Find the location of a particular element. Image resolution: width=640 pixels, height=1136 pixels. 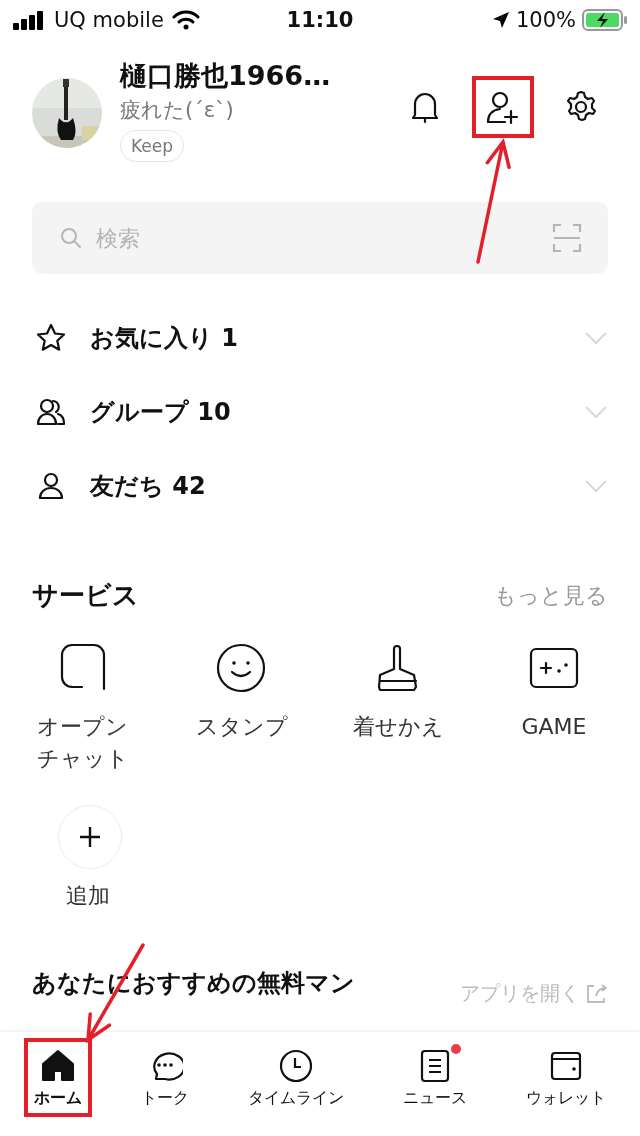

tab: ホーム is located at coordinates (57, 1077).